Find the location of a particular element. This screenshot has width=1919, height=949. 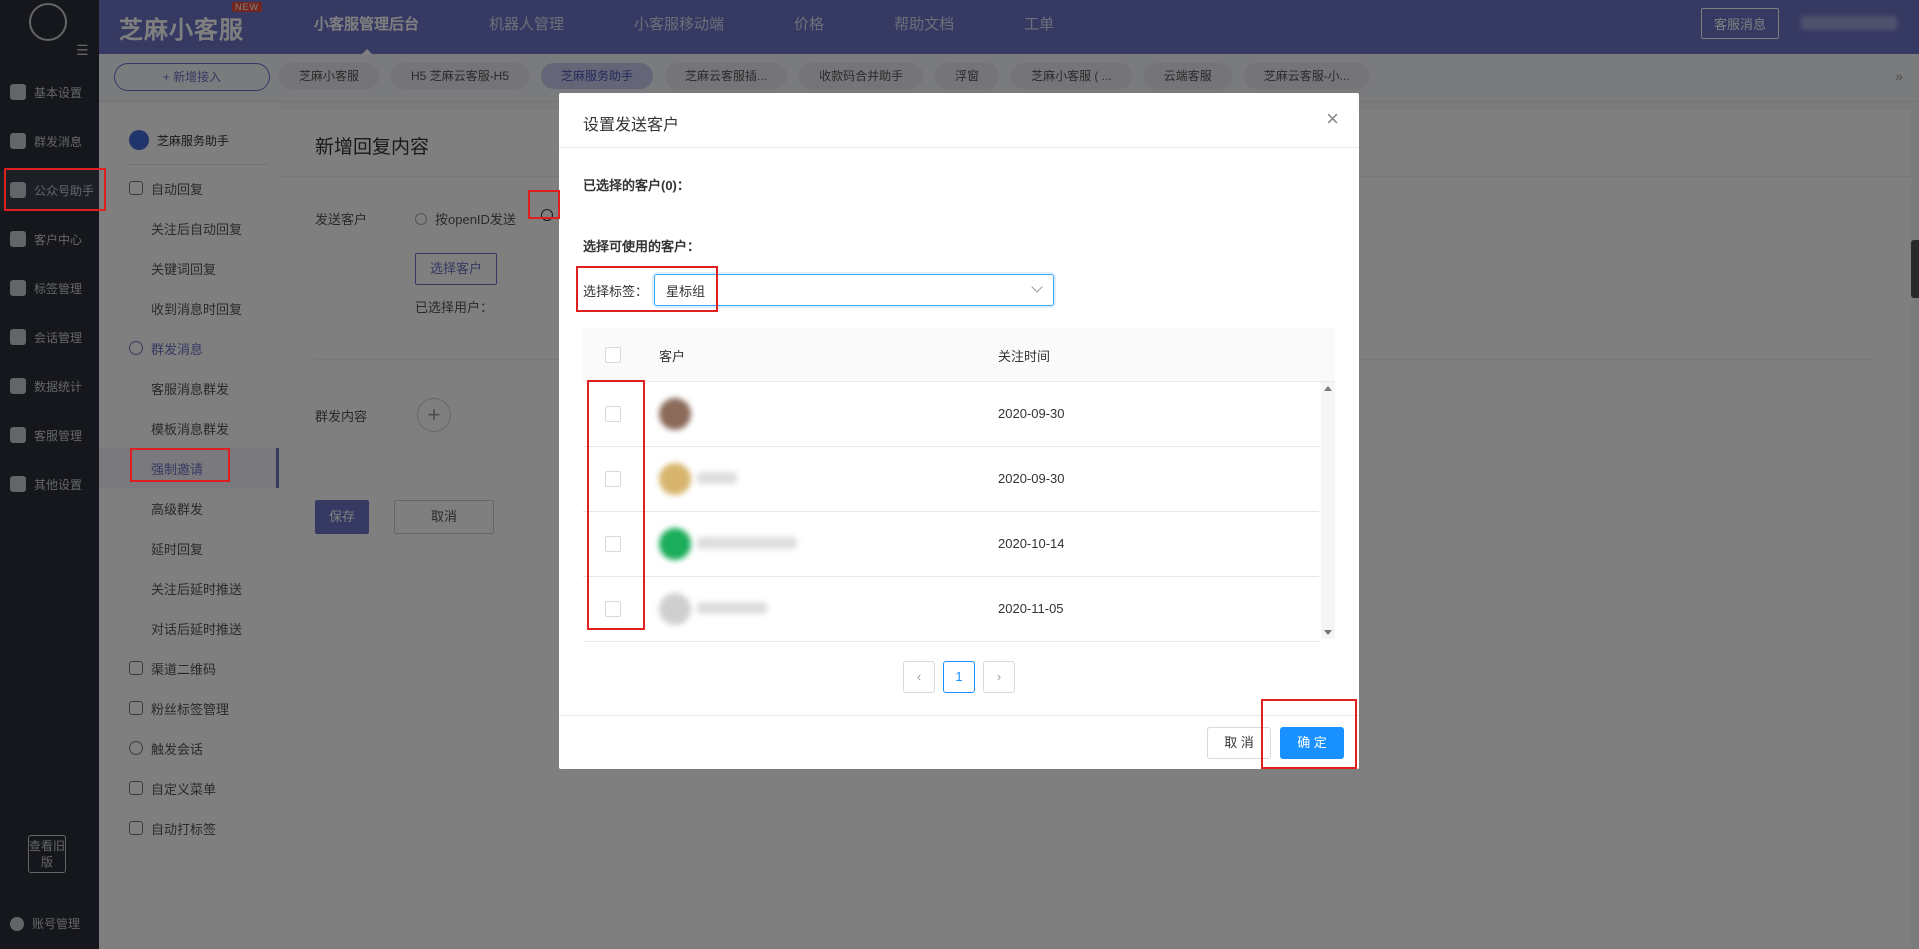

close-icon: × is located at coordinates (1332, 119).